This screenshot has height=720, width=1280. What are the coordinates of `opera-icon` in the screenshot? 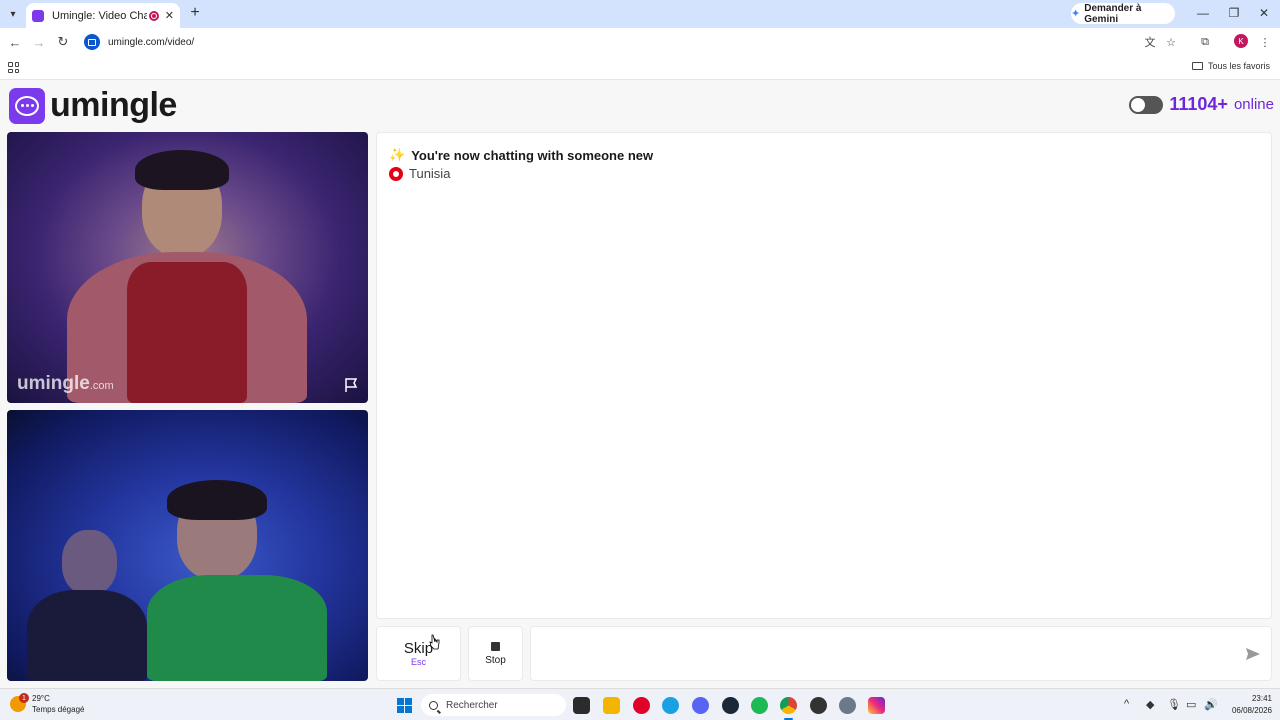 It's located at (641, 705).